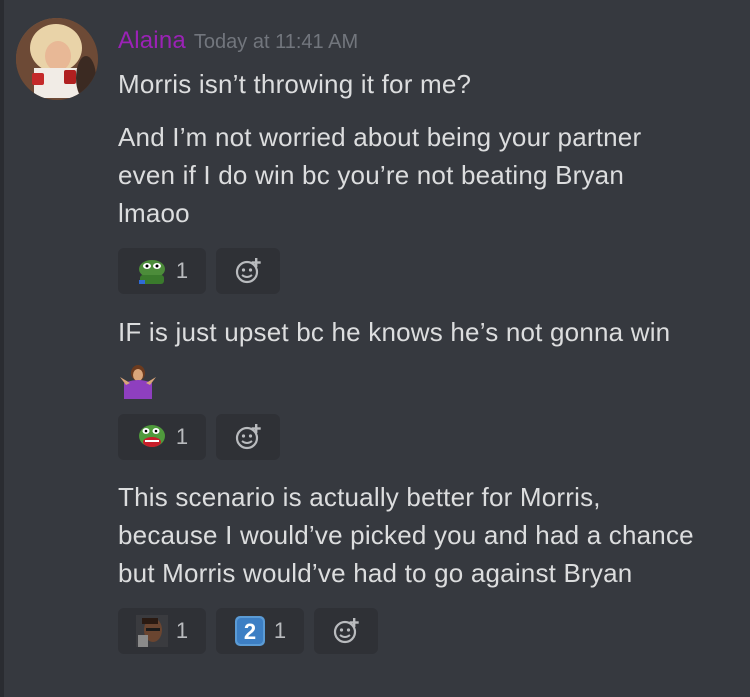  What do you see at coordinates (151, 631) in the screenshot?
I see `man-face-emoji` at bounding box center [151, 631].